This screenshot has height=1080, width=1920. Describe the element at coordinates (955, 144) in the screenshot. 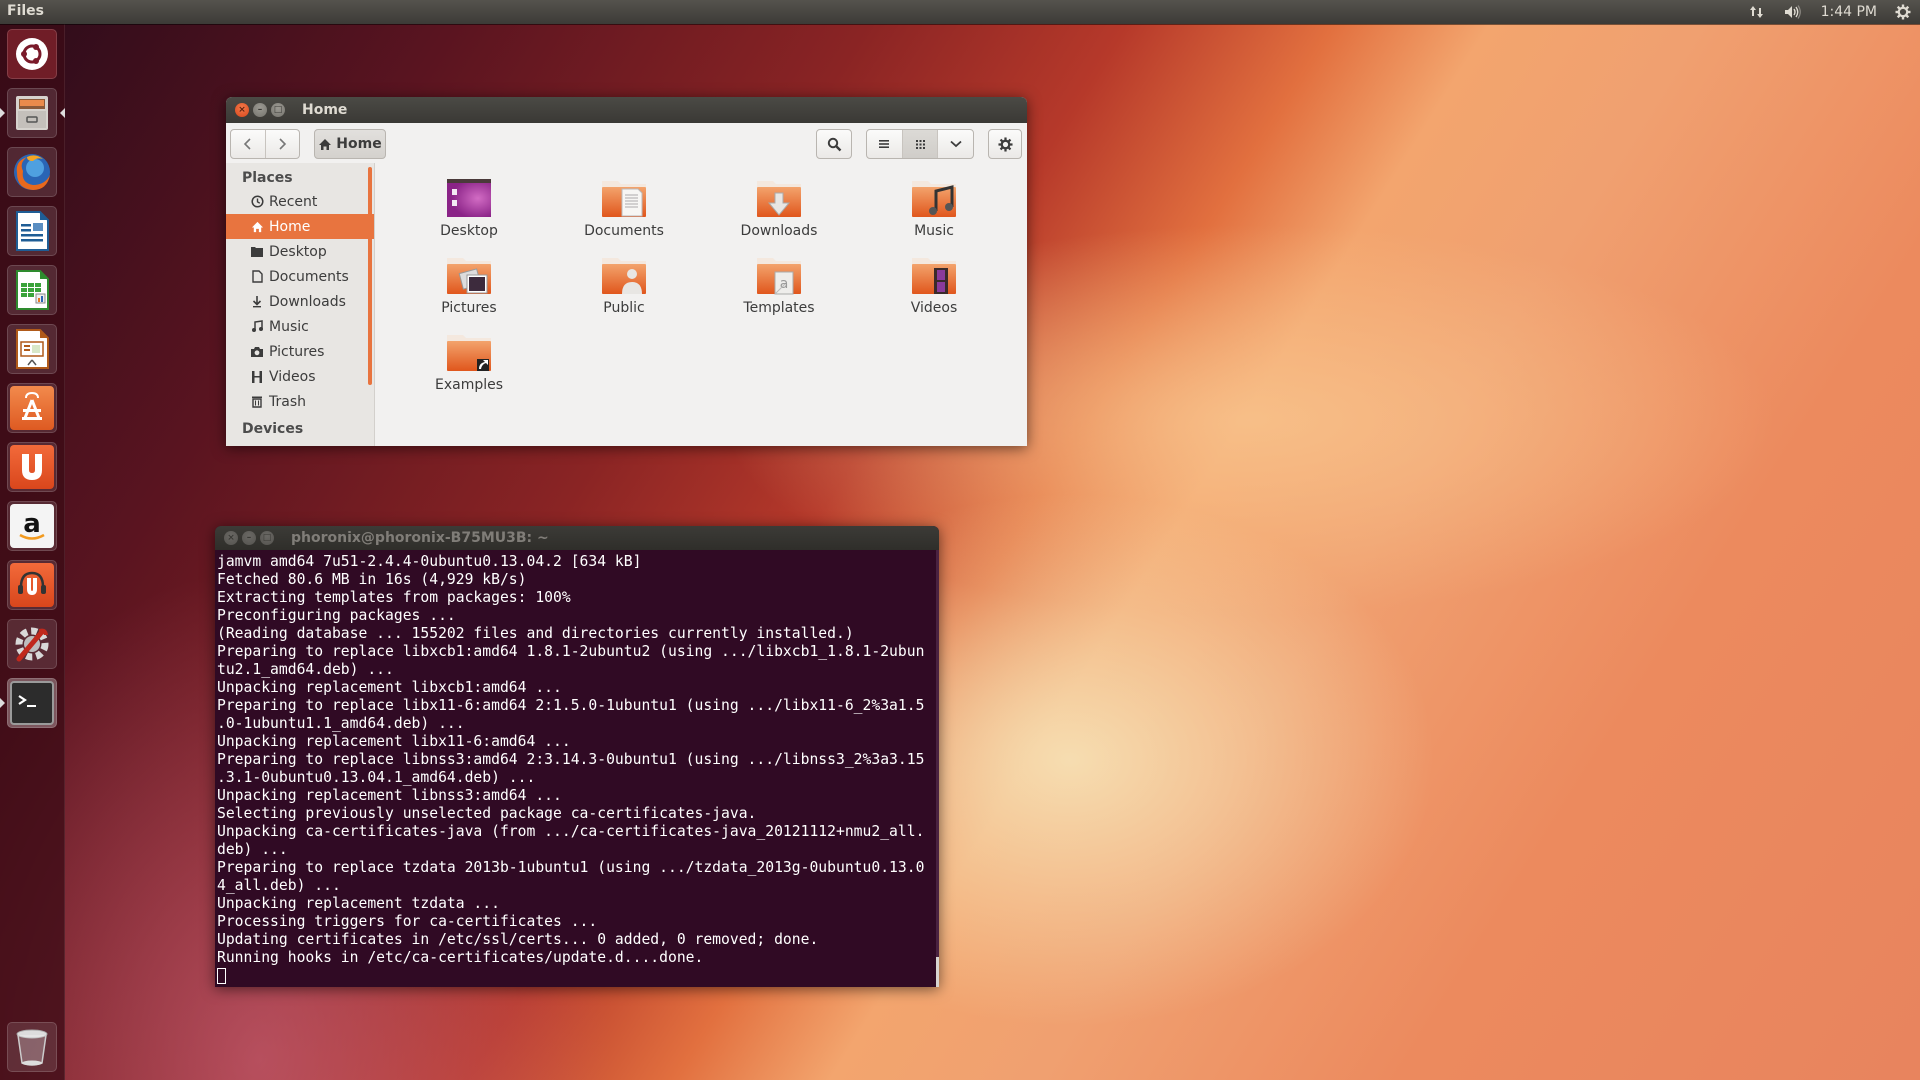

I see `view-options-dropdown` at that location.